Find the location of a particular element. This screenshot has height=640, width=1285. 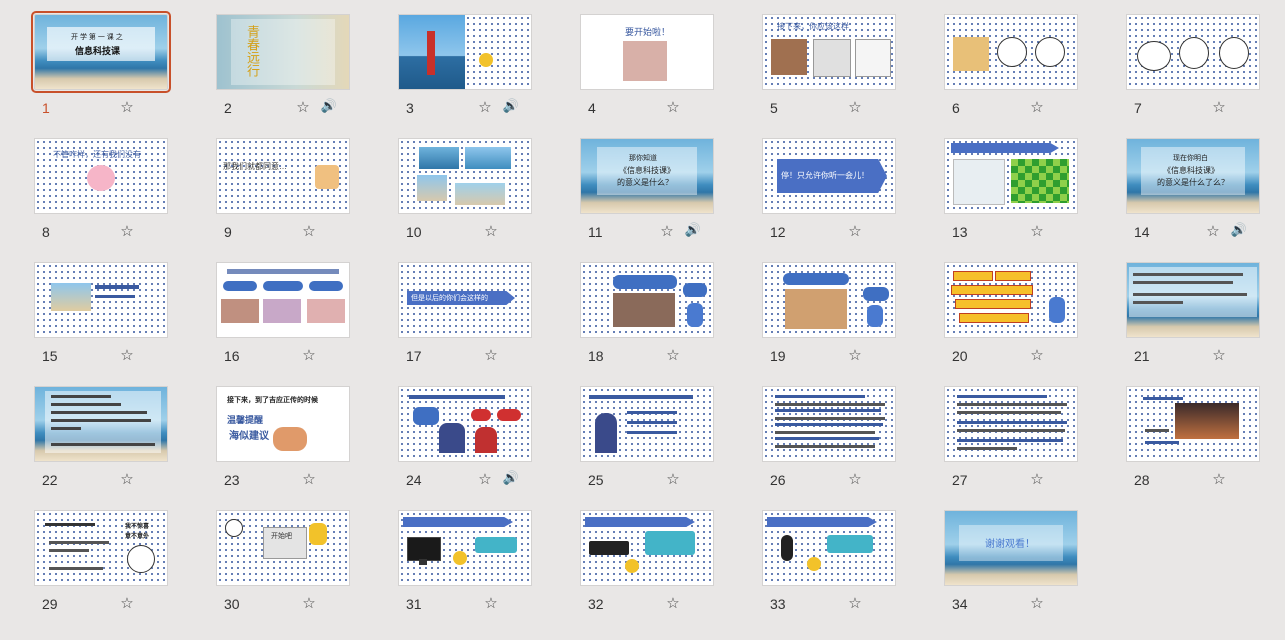

slide-10: 10 ☆ is located at coordinates (465, 190).